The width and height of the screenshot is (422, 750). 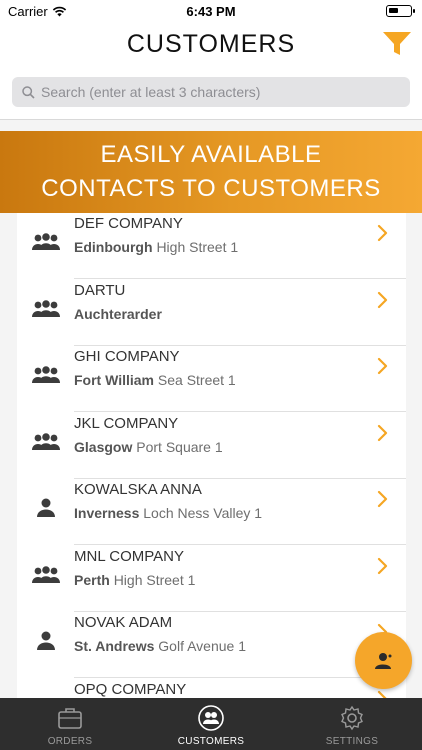 What do you see at coordinates (128, 223) in the screenshot?
I see `customer-name: DEF COMPANY` at bounding box center [128, 223].